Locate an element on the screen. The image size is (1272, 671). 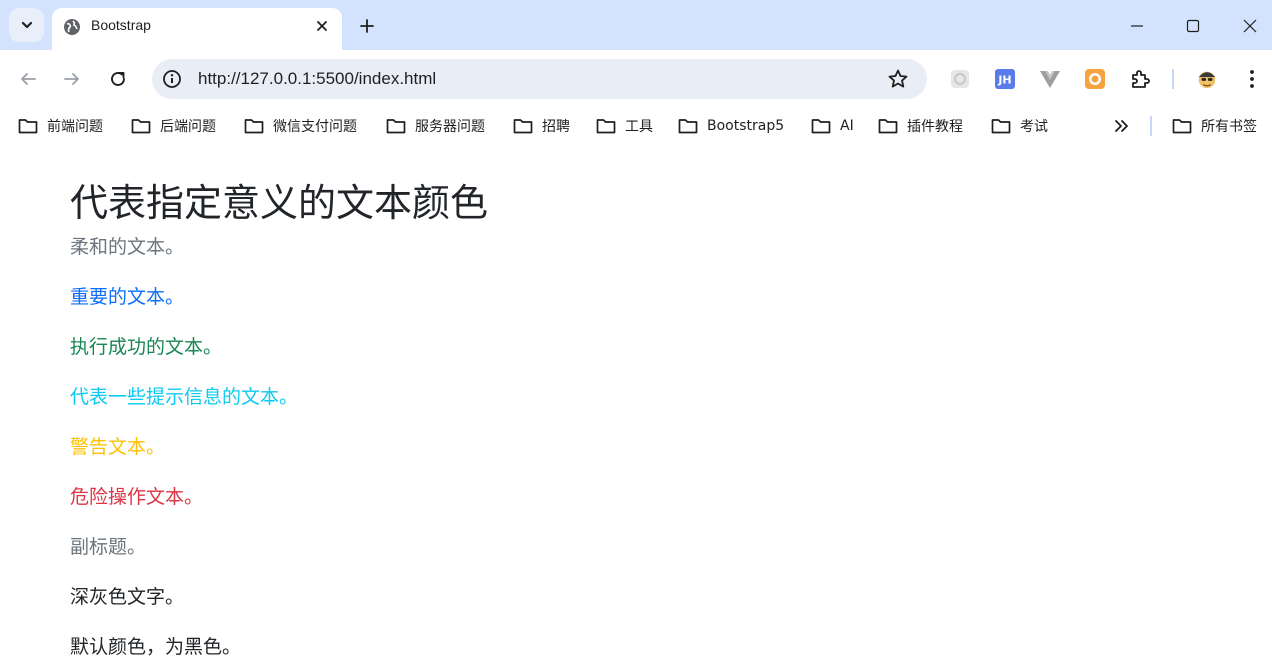
reload-icon is located at coordinates (118, 79).